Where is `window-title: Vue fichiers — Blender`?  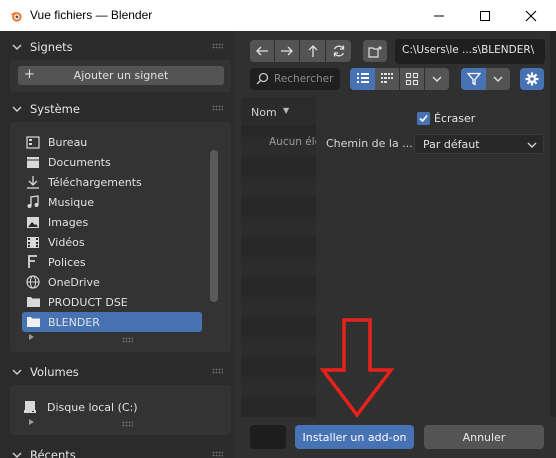
window-title: Vue fichiers — Blender is located at coordinates (91, 15).